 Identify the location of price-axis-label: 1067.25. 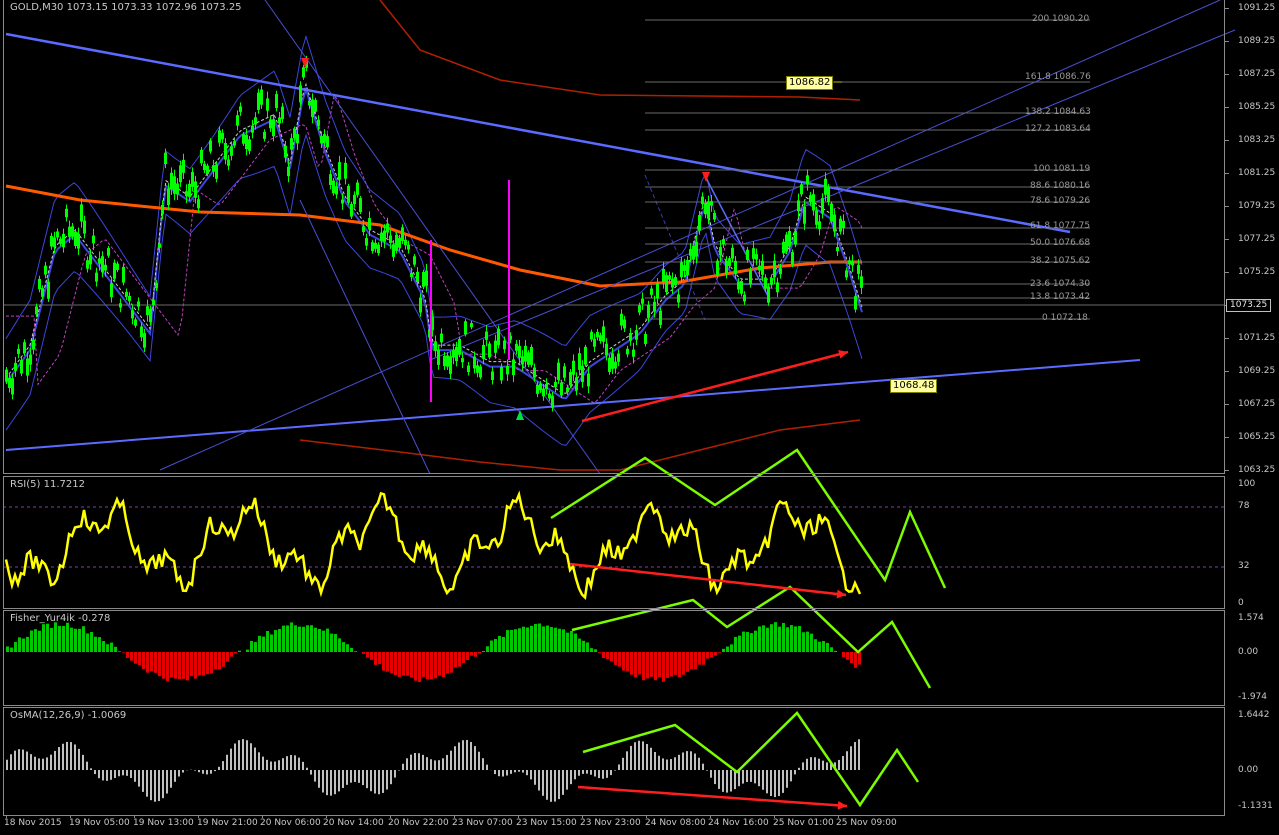
(1257, 404).